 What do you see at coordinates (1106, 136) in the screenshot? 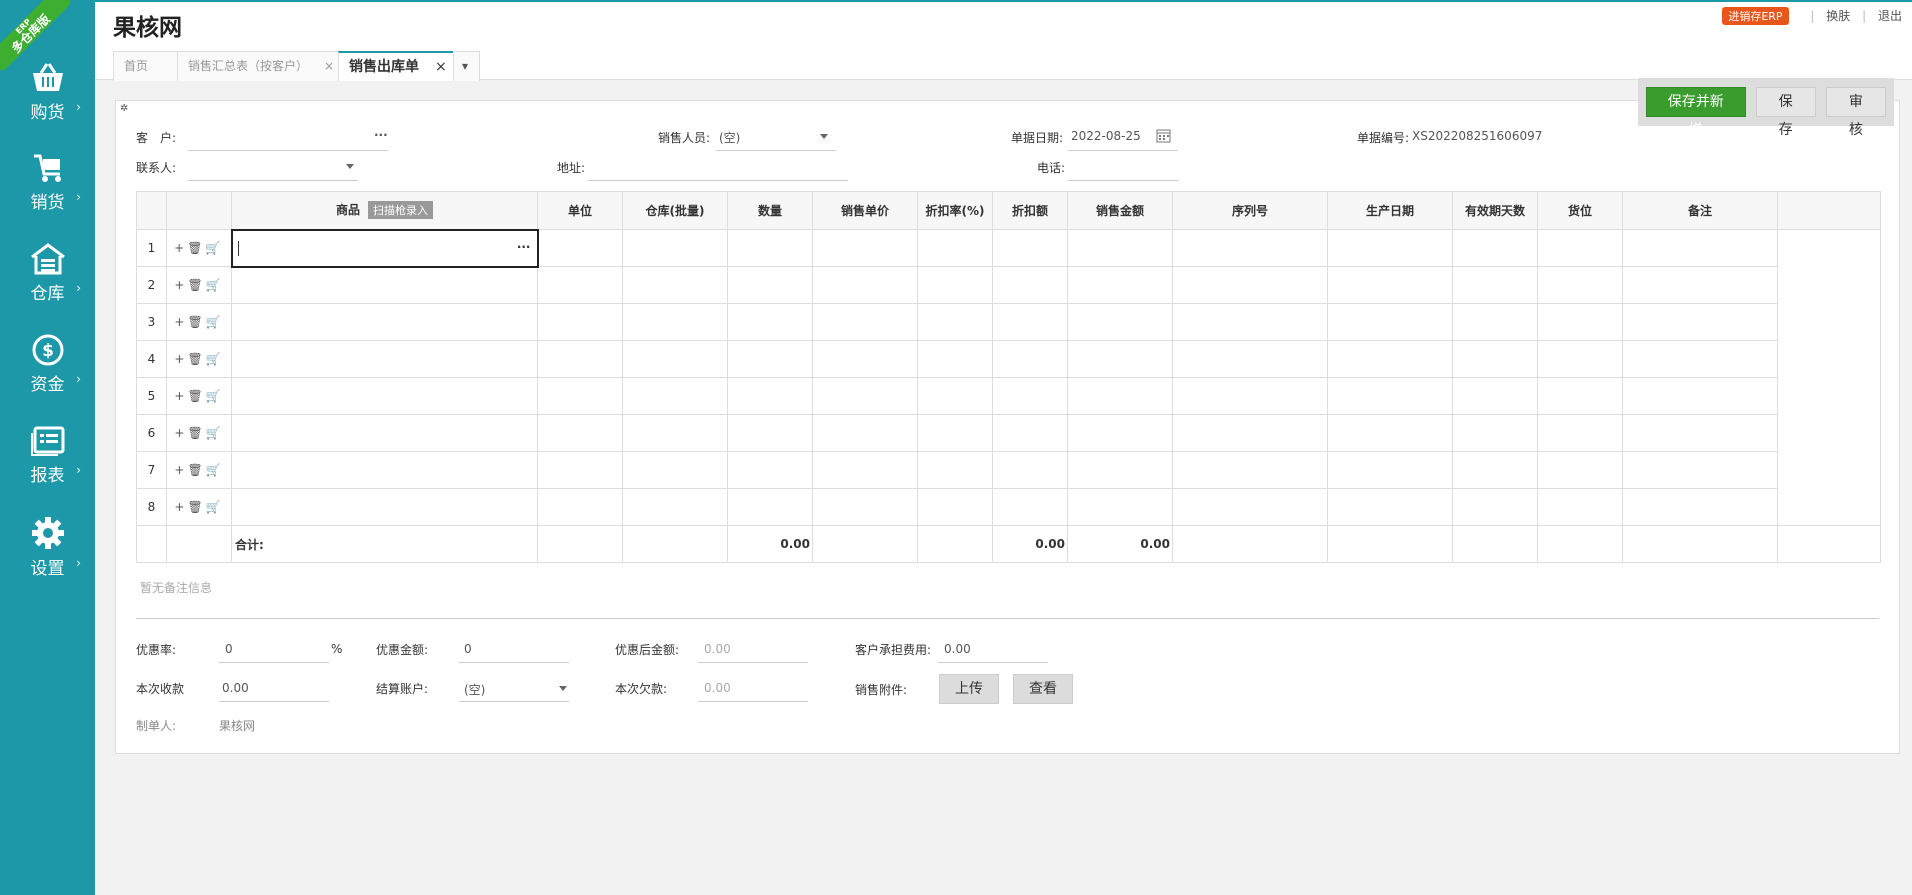
I see `date-value: 2022-08-25` at bounding box center [1106, 136].